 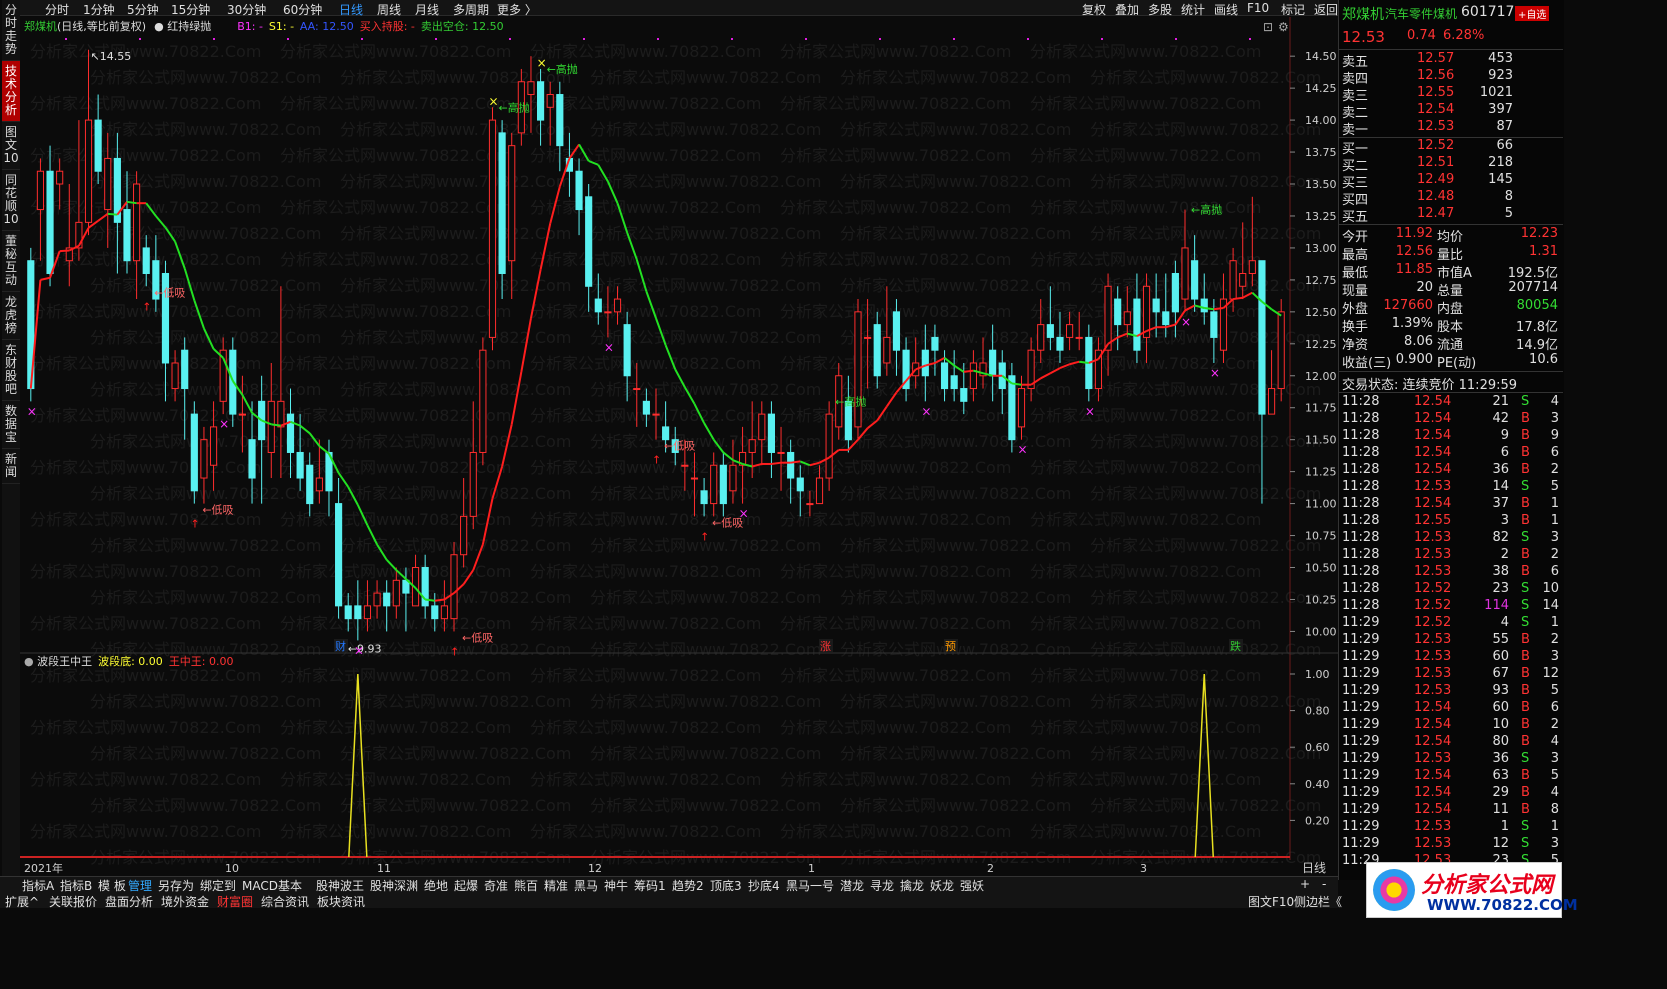 I want to click on toolbar-2: 多股, so click(x=1160, y=9).